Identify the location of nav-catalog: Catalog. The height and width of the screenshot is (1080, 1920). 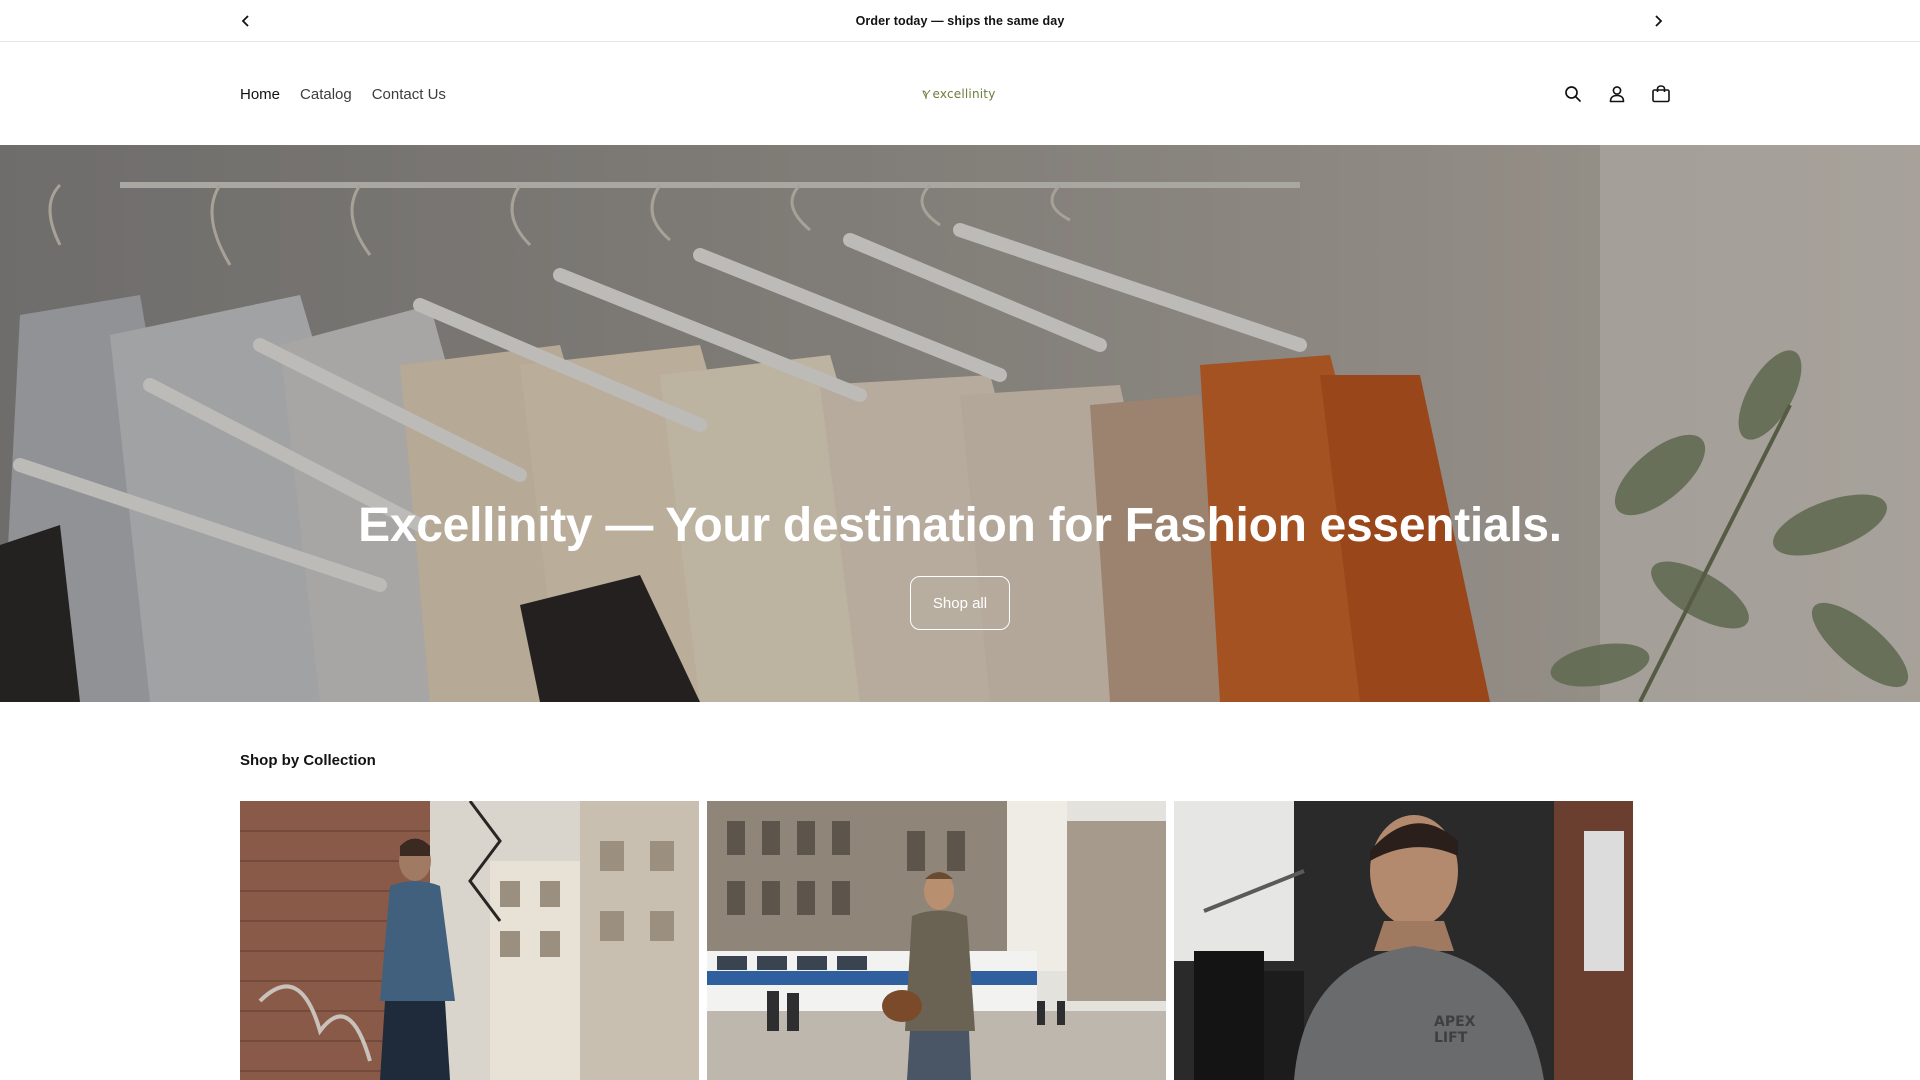
(326, 94).